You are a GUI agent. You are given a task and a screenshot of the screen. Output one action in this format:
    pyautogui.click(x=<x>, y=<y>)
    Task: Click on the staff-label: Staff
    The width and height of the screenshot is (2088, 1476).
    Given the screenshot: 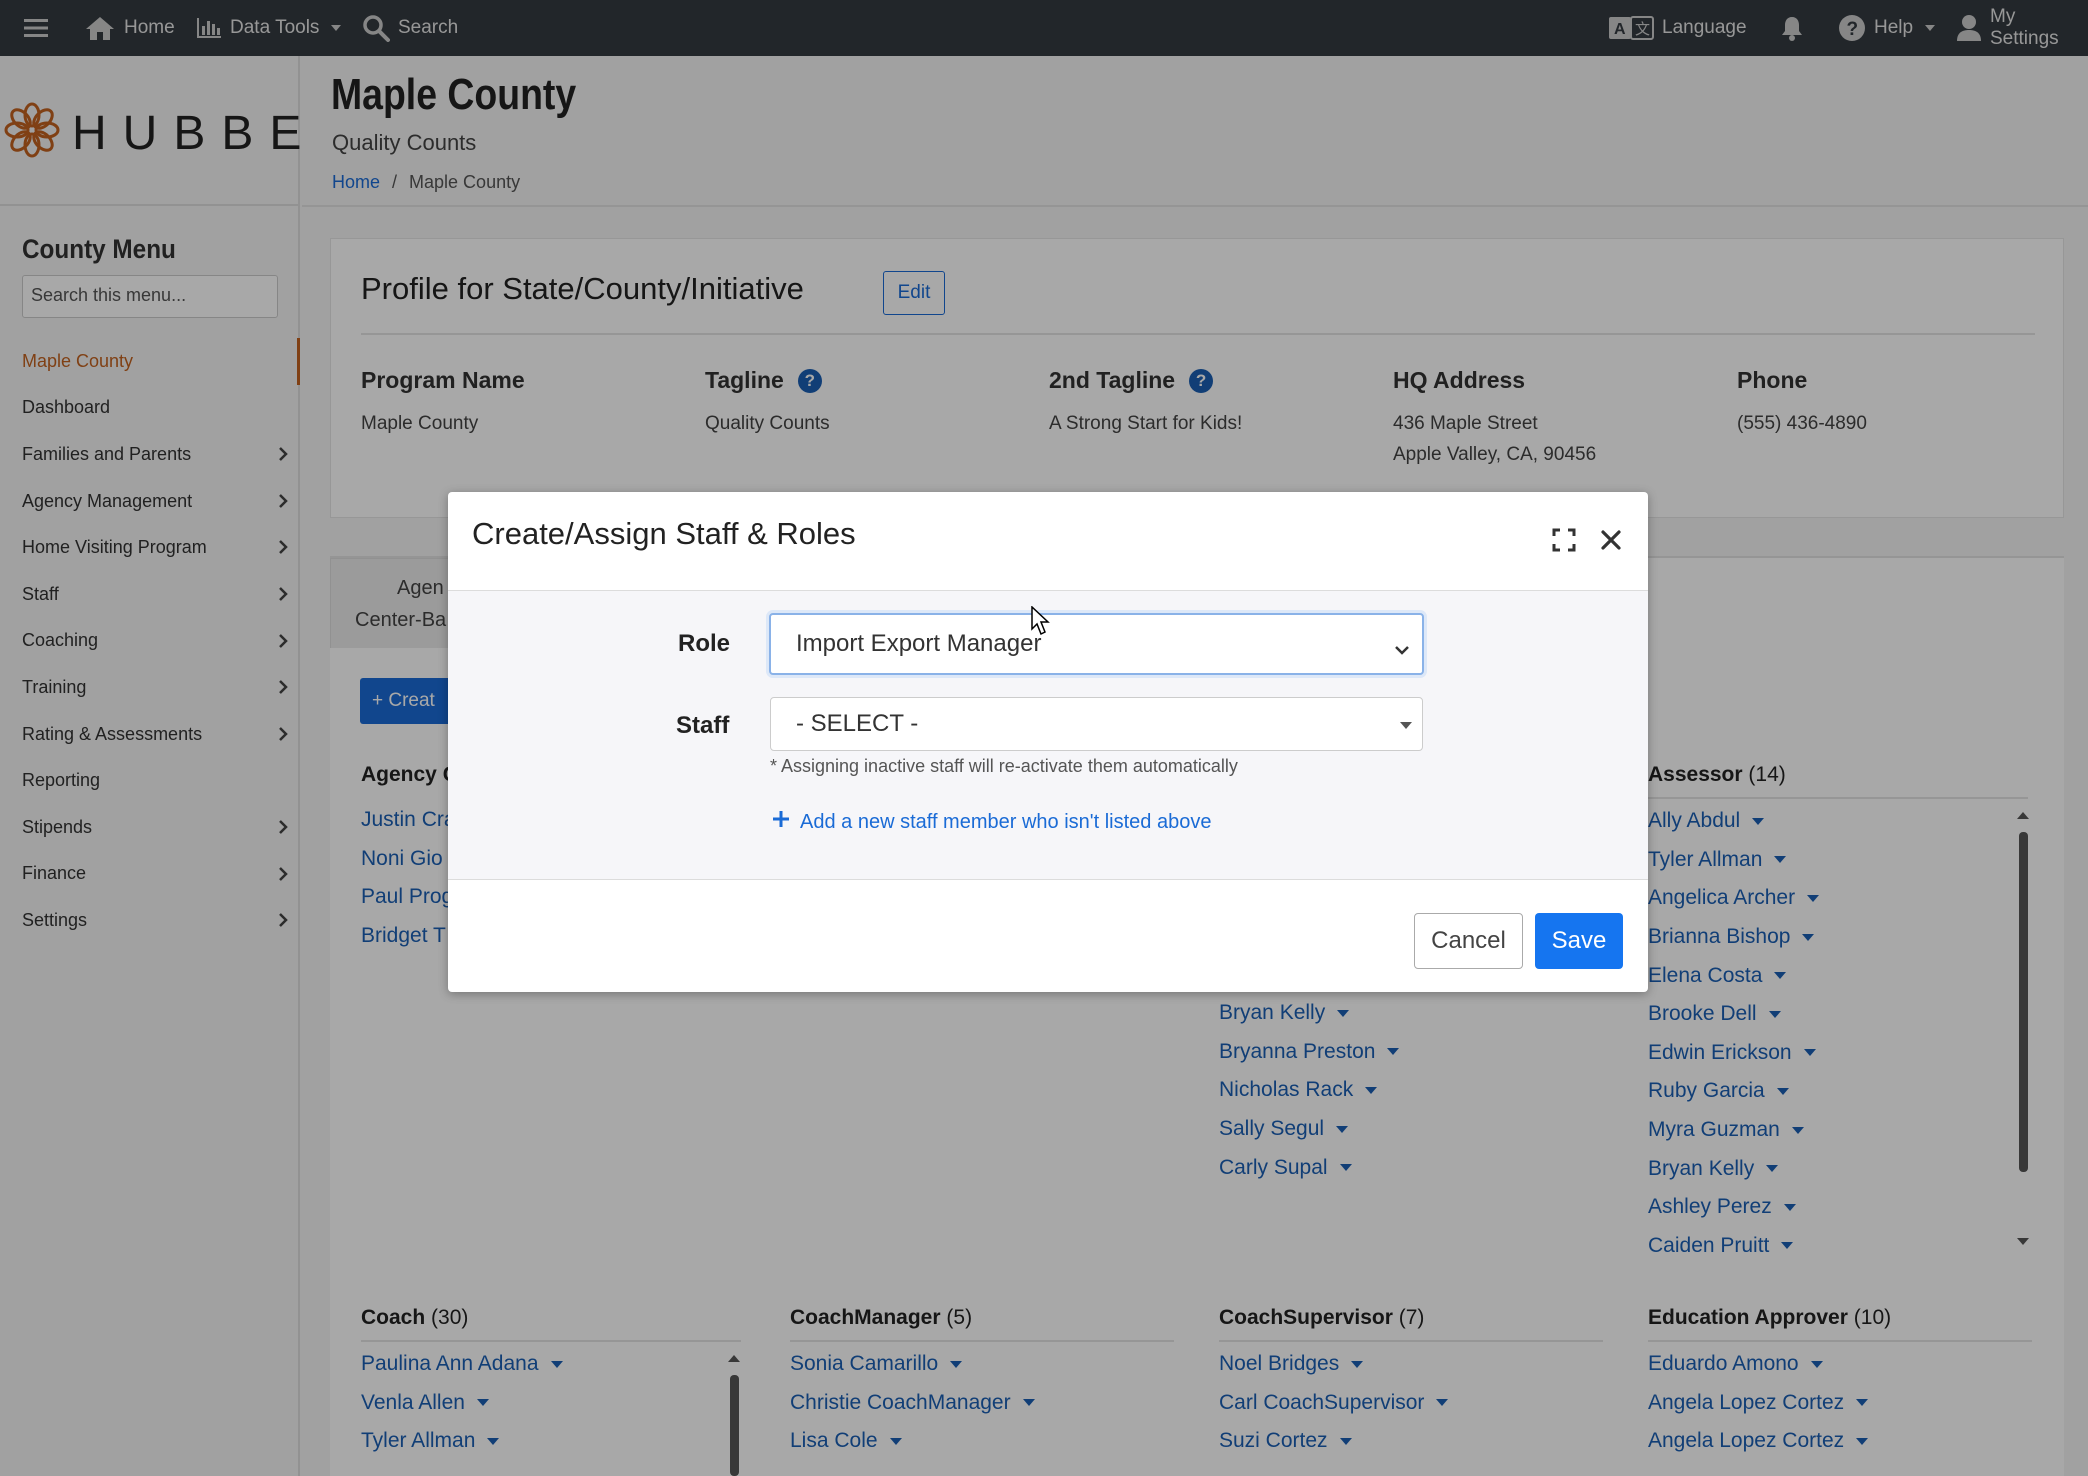 What is the action you would take?
    pyautogui.click(x=703, y=725)
    